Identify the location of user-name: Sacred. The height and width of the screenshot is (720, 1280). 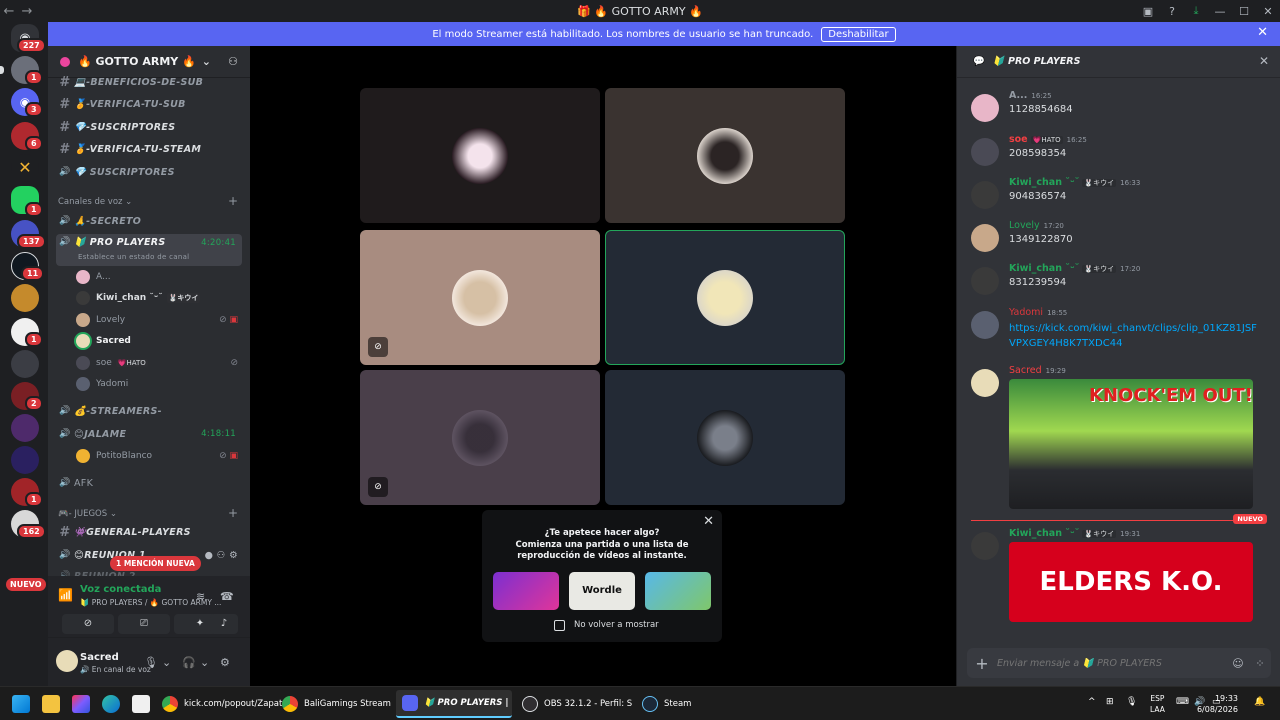
(99, 657).